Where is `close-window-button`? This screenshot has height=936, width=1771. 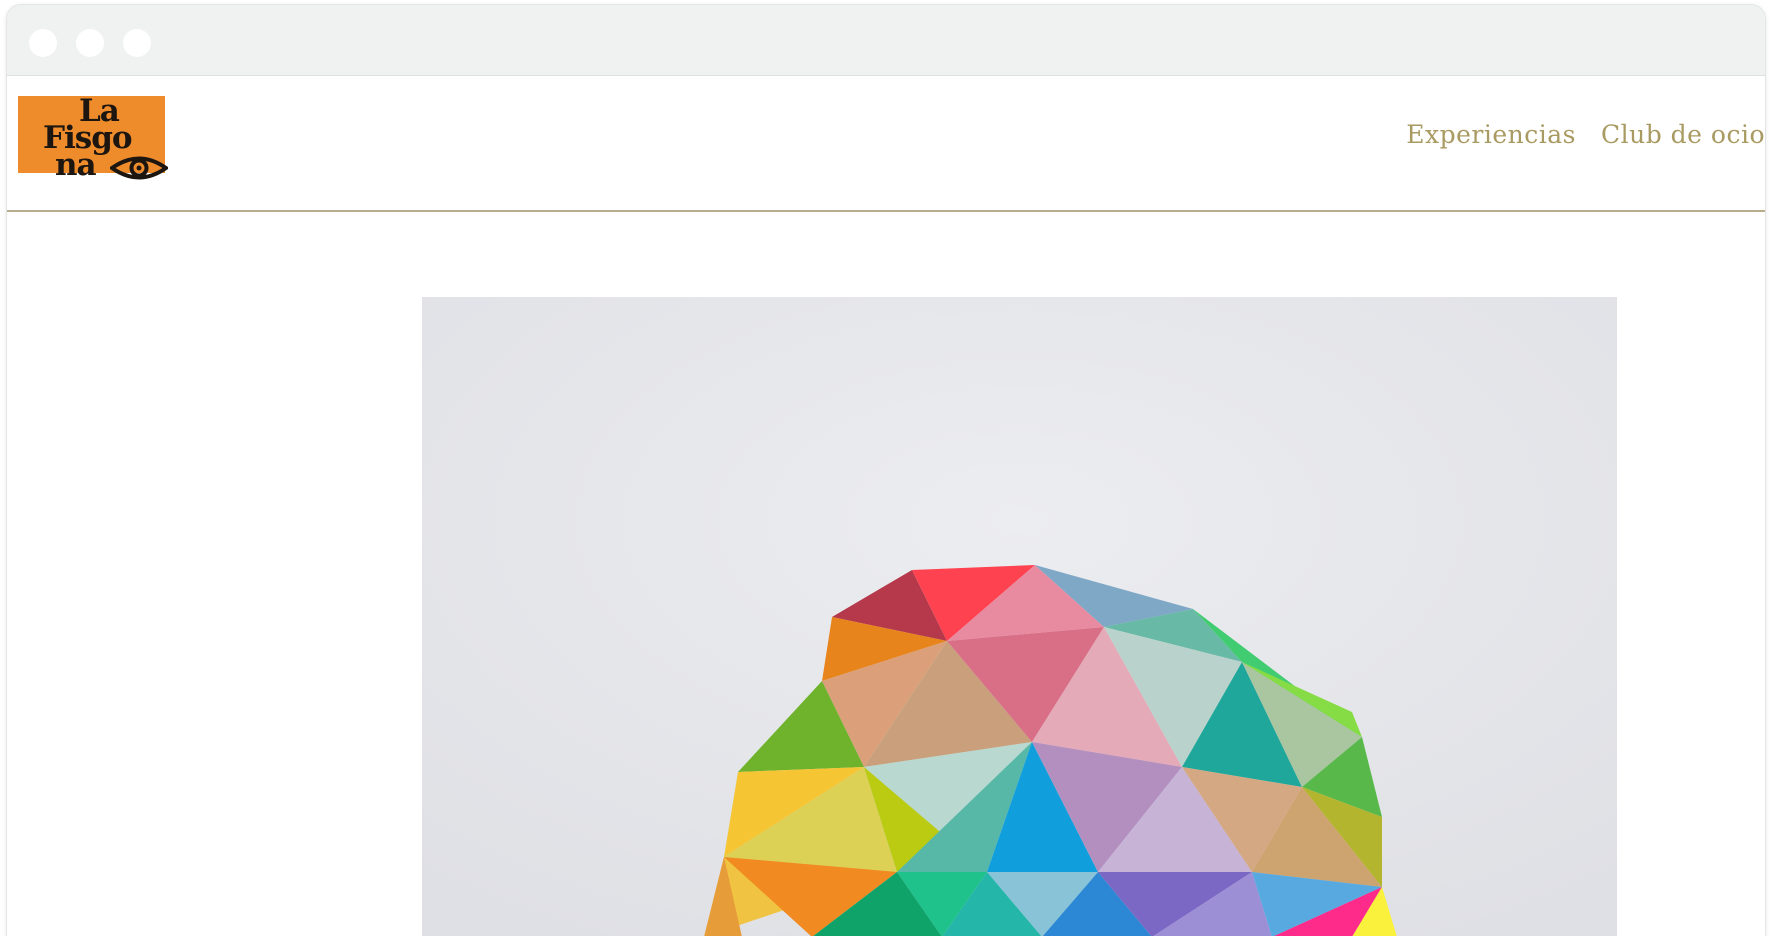 close-window-button is located at coordinates (43, 43).